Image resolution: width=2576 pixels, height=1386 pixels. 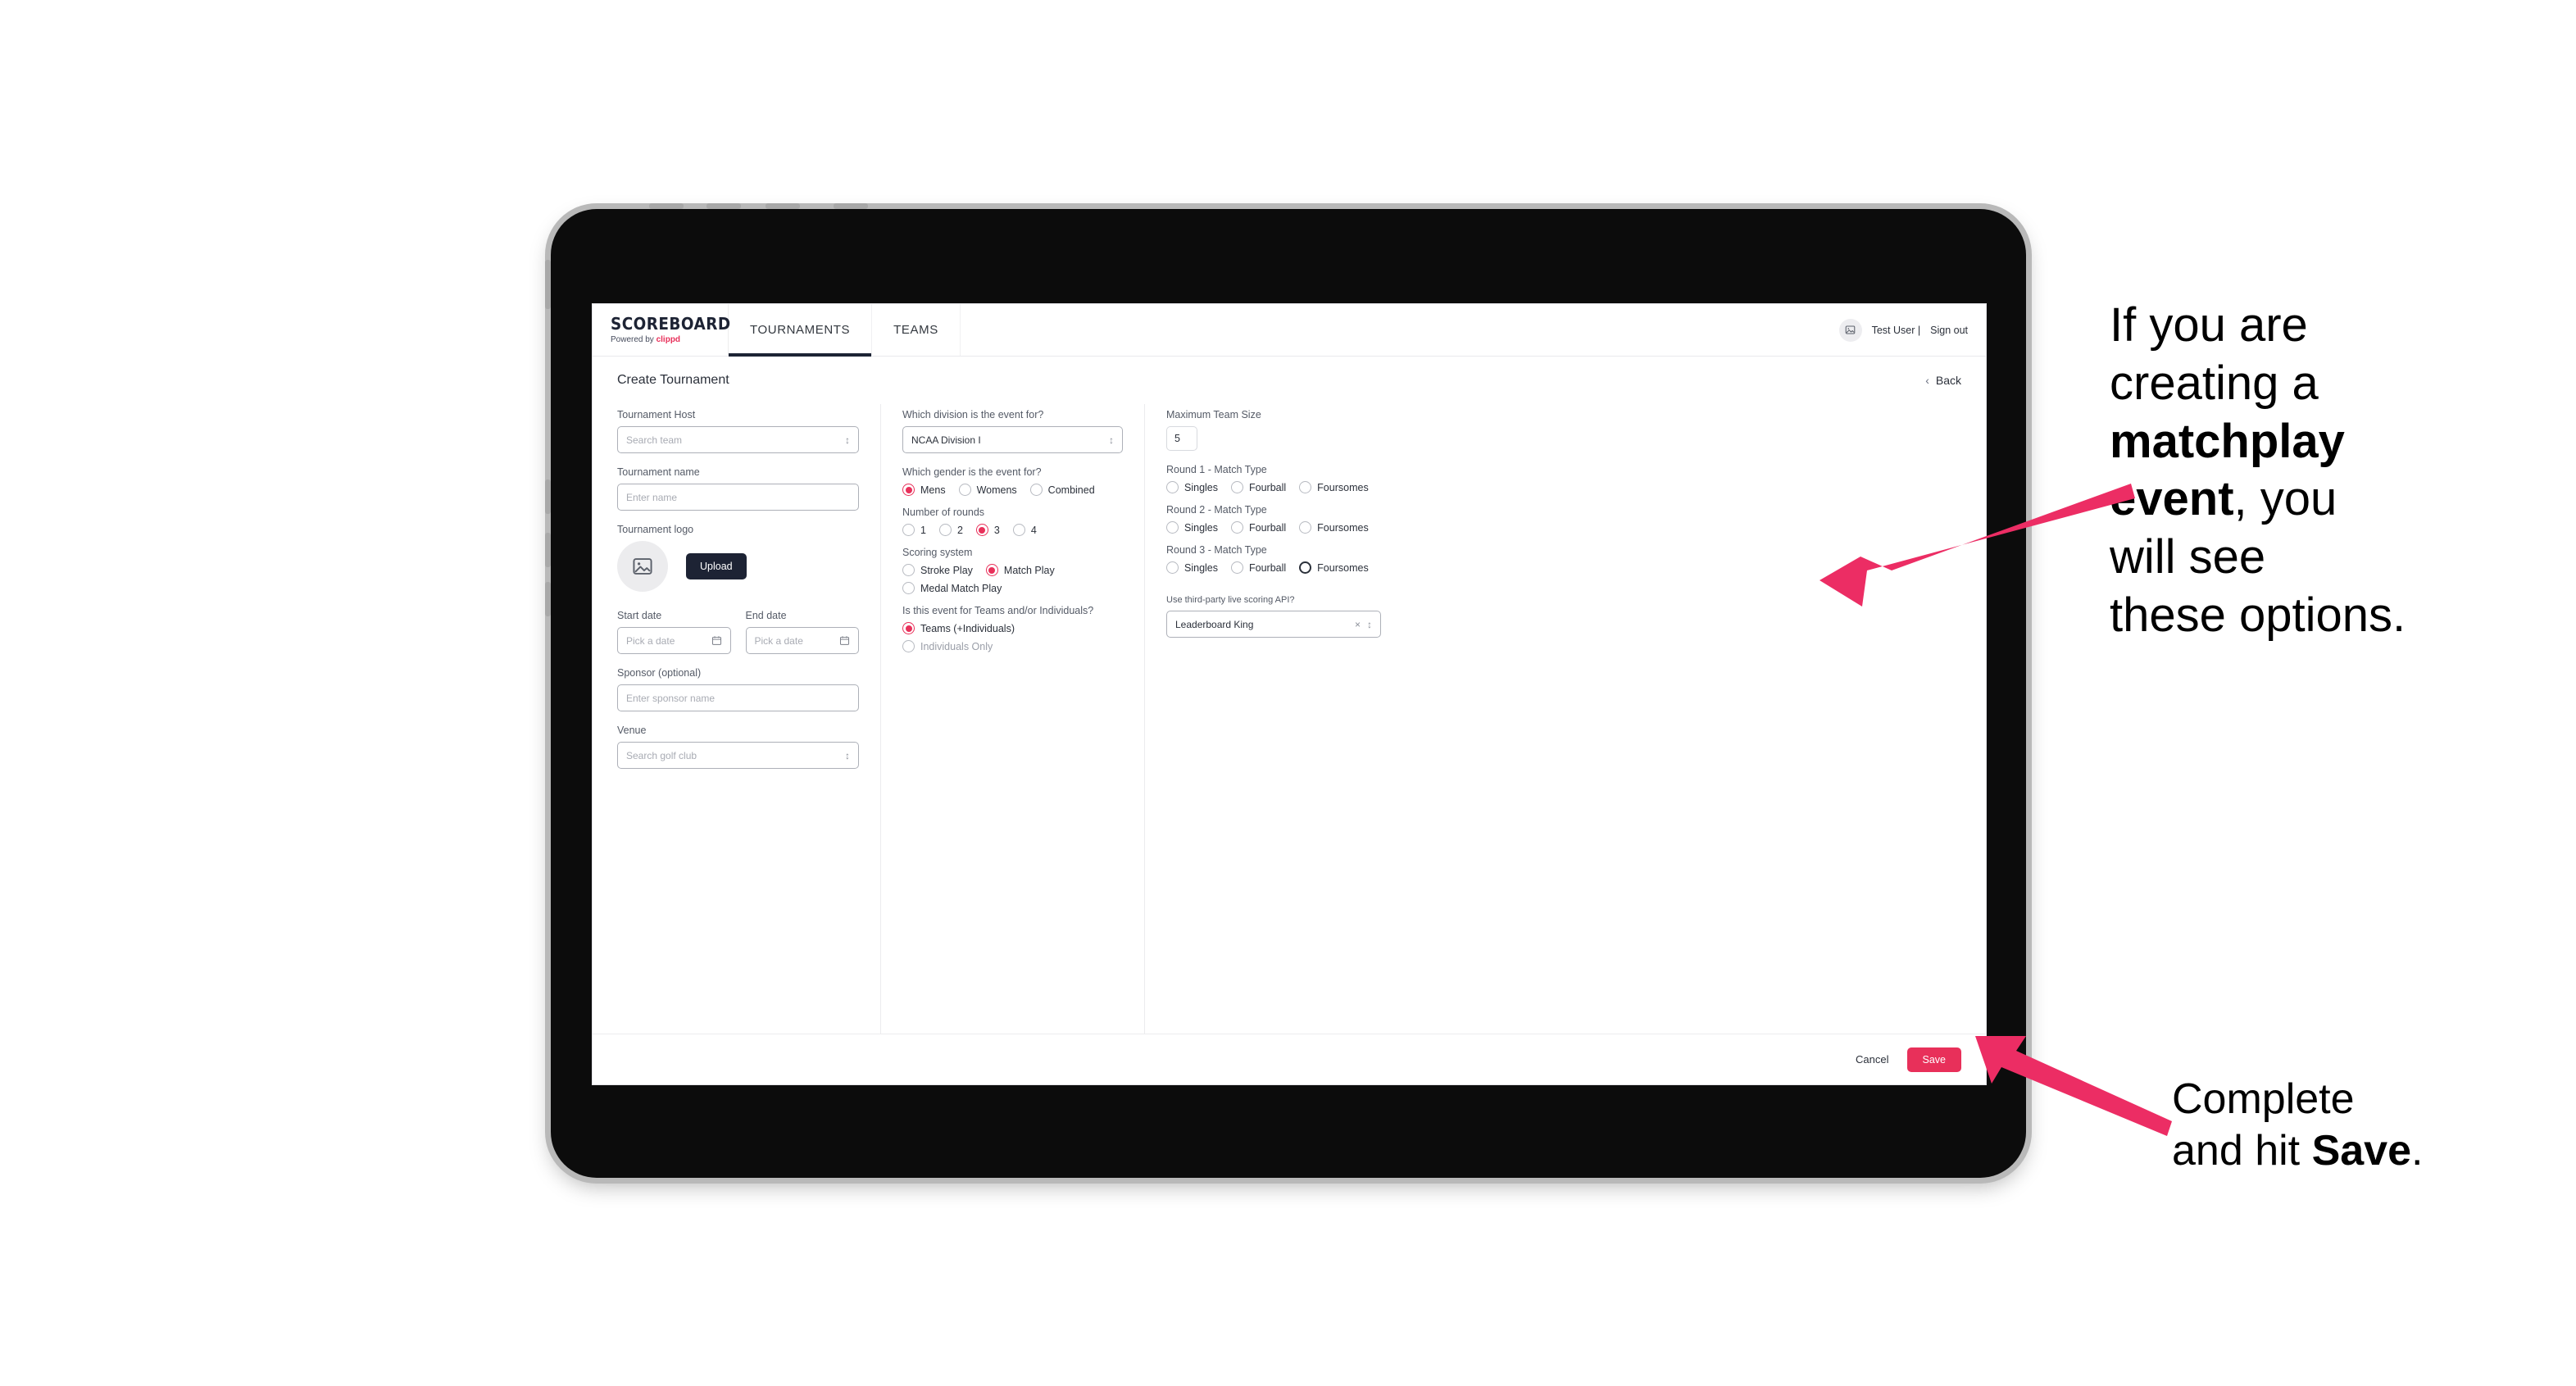 I want to click on start-date-input: Pick a date, so click(x=674, y=640).